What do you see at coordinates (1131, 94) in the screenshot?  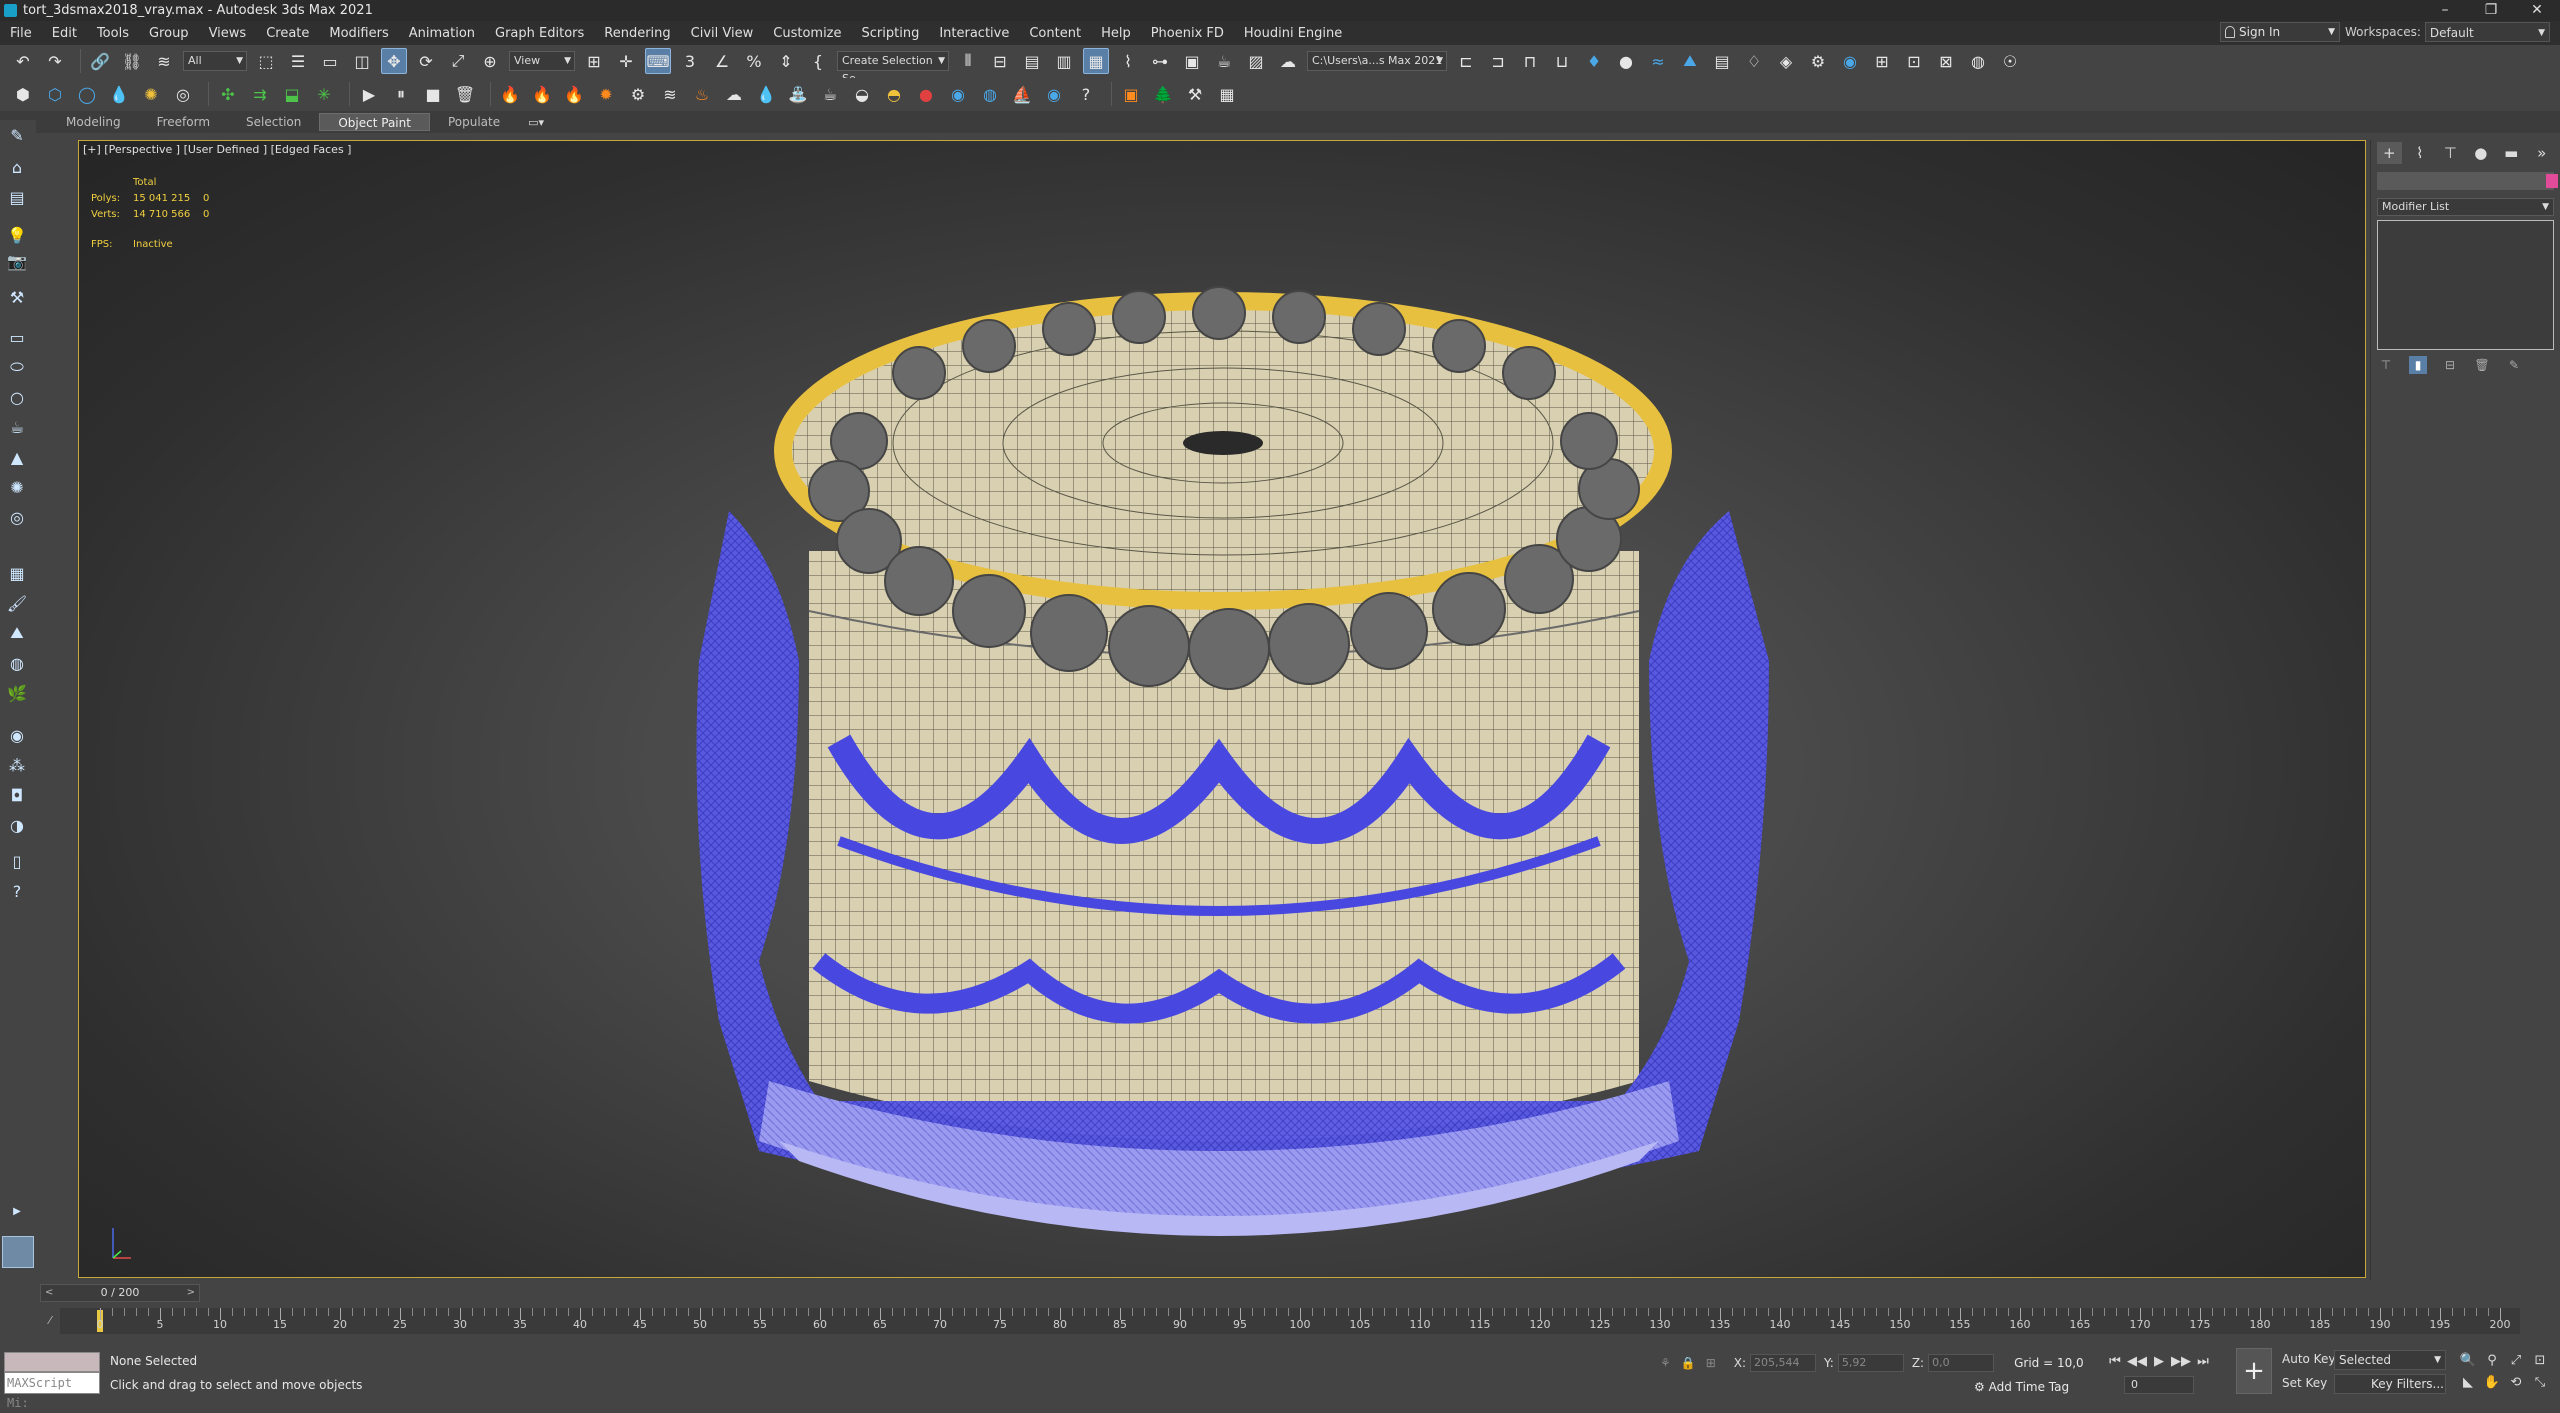 I see `fumefx-icon: ▣` at bounding box center [1131, 94].